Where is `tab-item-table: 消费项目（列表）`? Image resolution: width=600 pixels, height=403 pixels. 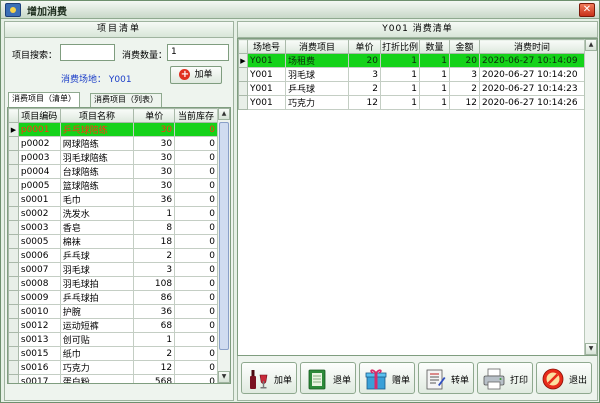
tab-item-table: 消费项目（列表） is located at coordinates (126, 100).